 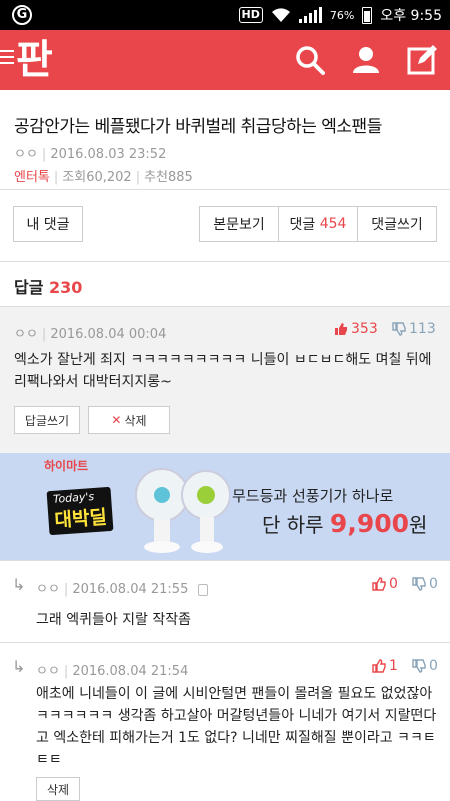 What do you see at coordinates (80, 519) in the screenshot?
I see `ad-badge-main: 대박딜` at bounding box center [80, 519].